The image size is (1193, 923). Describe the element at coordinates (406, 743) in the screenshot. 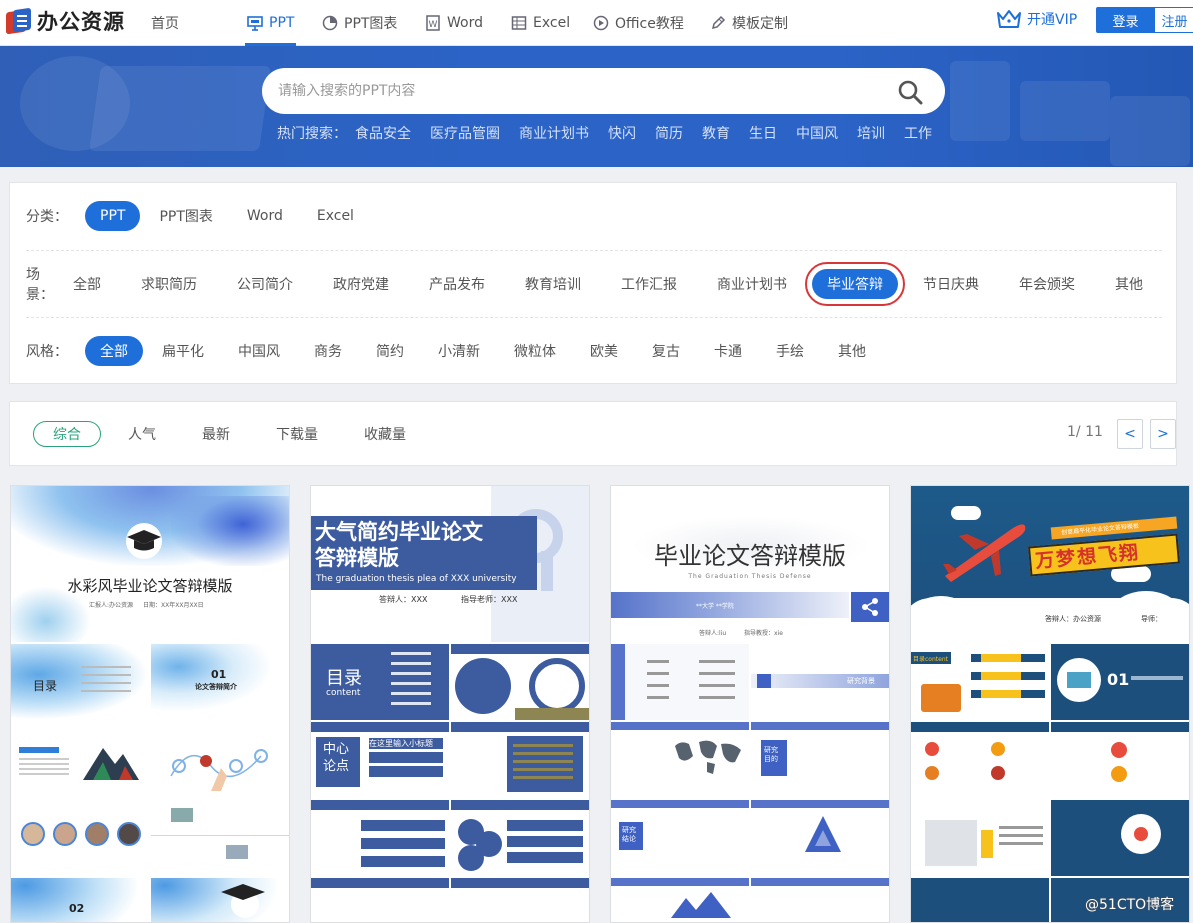

I see `card-2-thumb-subtitle: 在这里输入小标题` at that location.